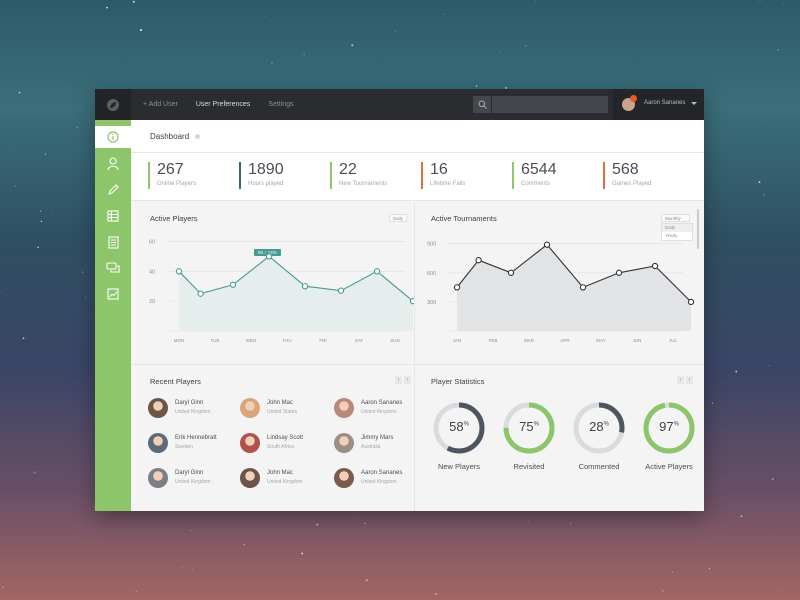 The image size is (800, 600). What do you see at coordinates (599, 435) in the screenshot?
I see `stat-donut: 28% Commented` at bounding box center [599, 435].